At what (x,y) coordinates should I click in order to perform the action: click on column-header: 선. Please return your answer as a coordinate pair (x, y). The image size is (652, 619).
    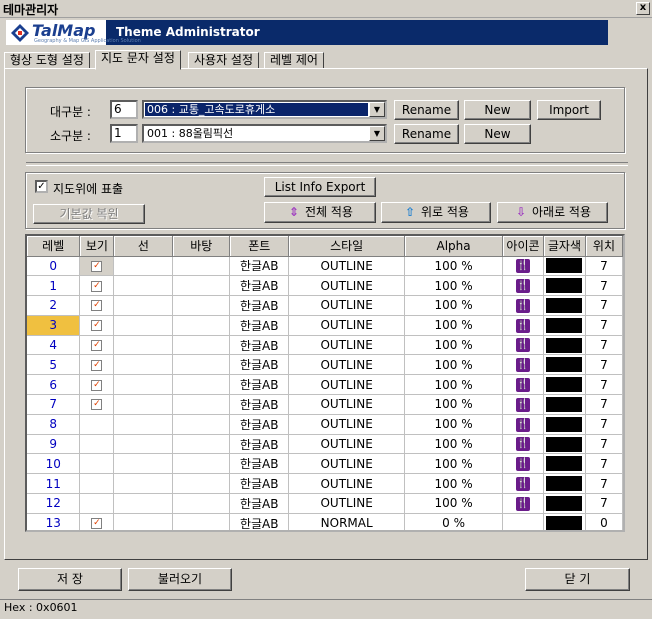
    Looking at the image, I should click on (143, 246).